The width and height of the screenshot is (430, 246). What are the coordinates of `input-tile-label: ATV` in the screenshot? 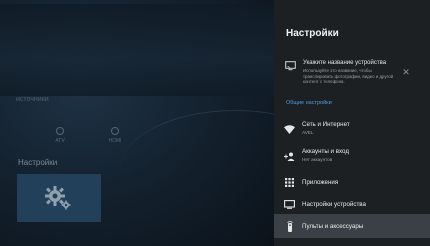 It's located at (60, 140).